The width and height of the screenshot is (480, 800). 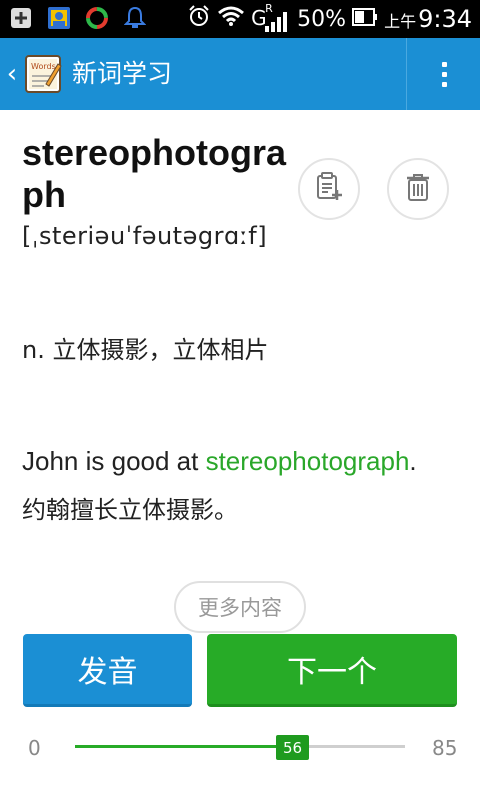 I want to click on system-status: G R 50% 上午9:34, so click(x=329, y=19).